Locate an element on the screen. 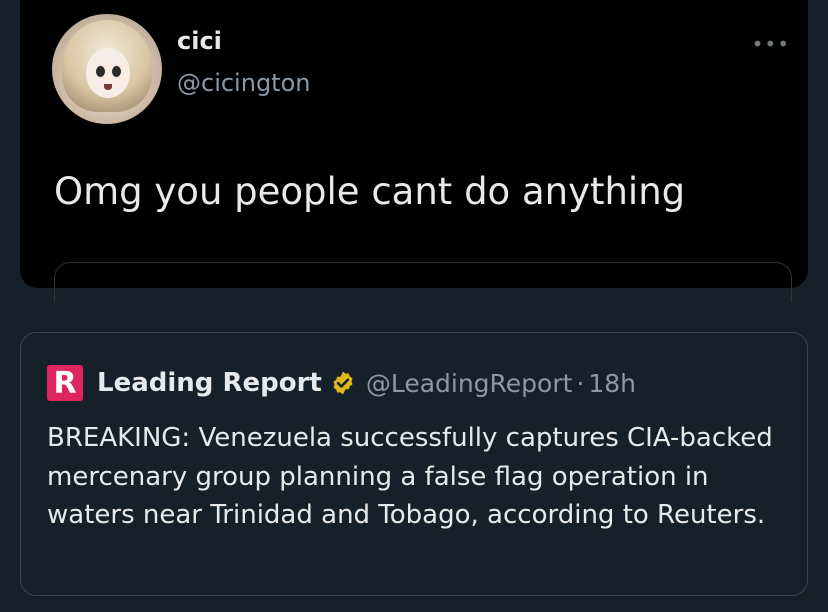 Image resolution: width=828 pixels, height=612 pixels. author-display-name: cici is located at coordinates (199, 41).